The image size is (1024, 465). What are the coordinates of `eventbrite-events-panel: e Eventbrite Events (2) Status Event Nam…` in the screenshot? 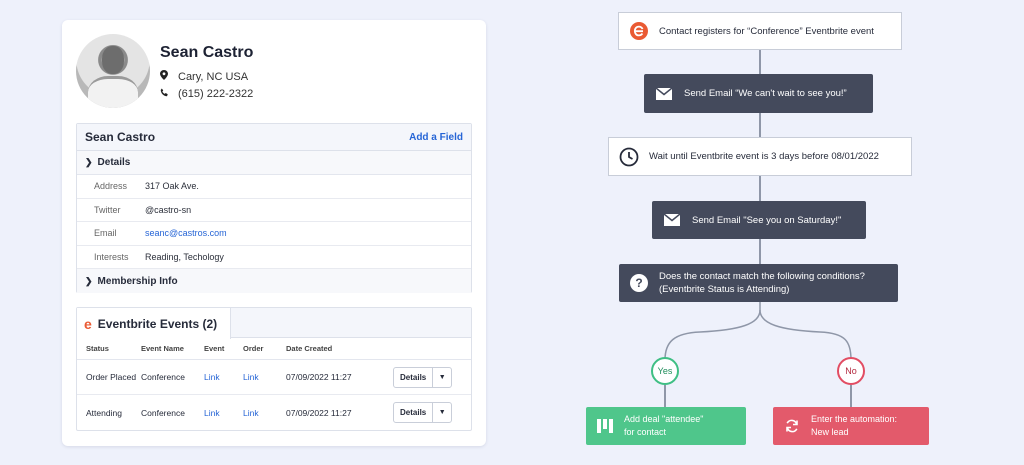 It's located at (274, 369).